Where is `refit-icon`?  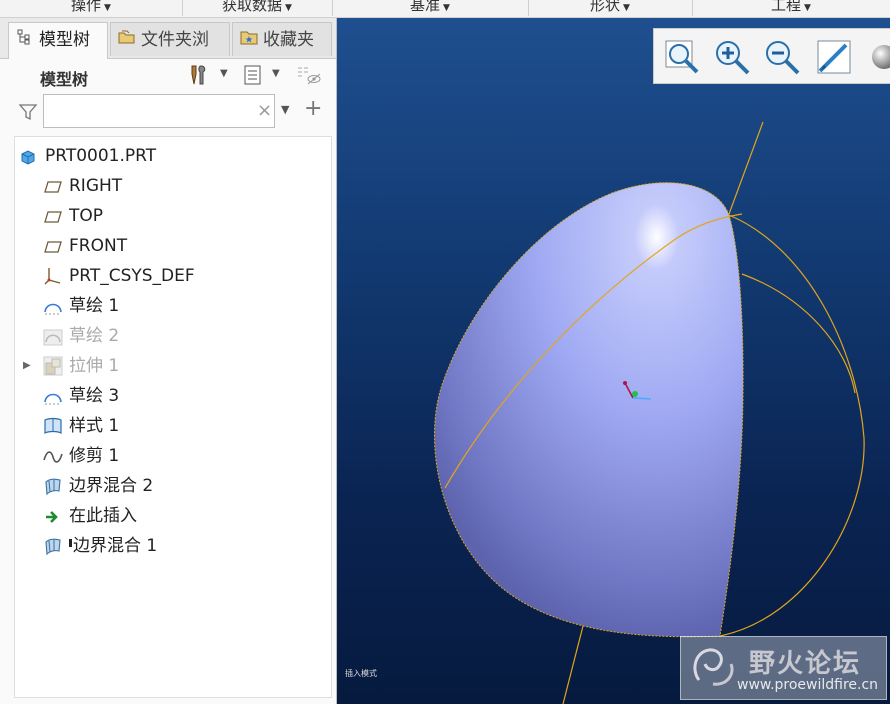
refit-icon is located at coordinates (682, 57).